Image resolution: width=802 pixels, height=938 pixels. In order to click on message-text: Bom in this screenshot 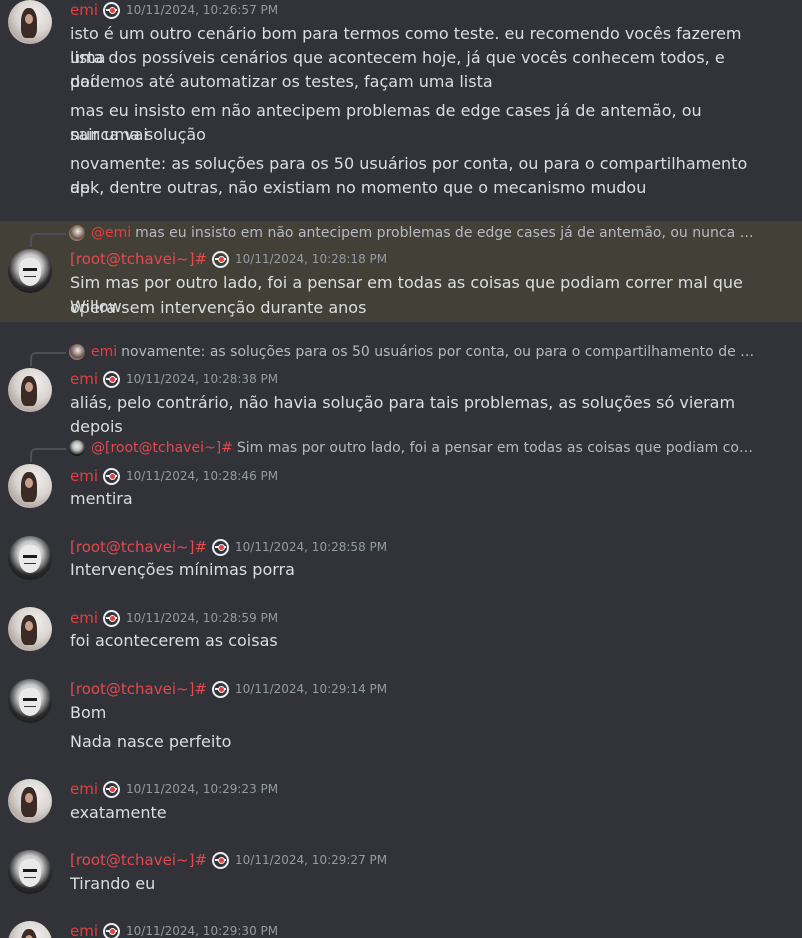, I will do `click(88, 712)`.